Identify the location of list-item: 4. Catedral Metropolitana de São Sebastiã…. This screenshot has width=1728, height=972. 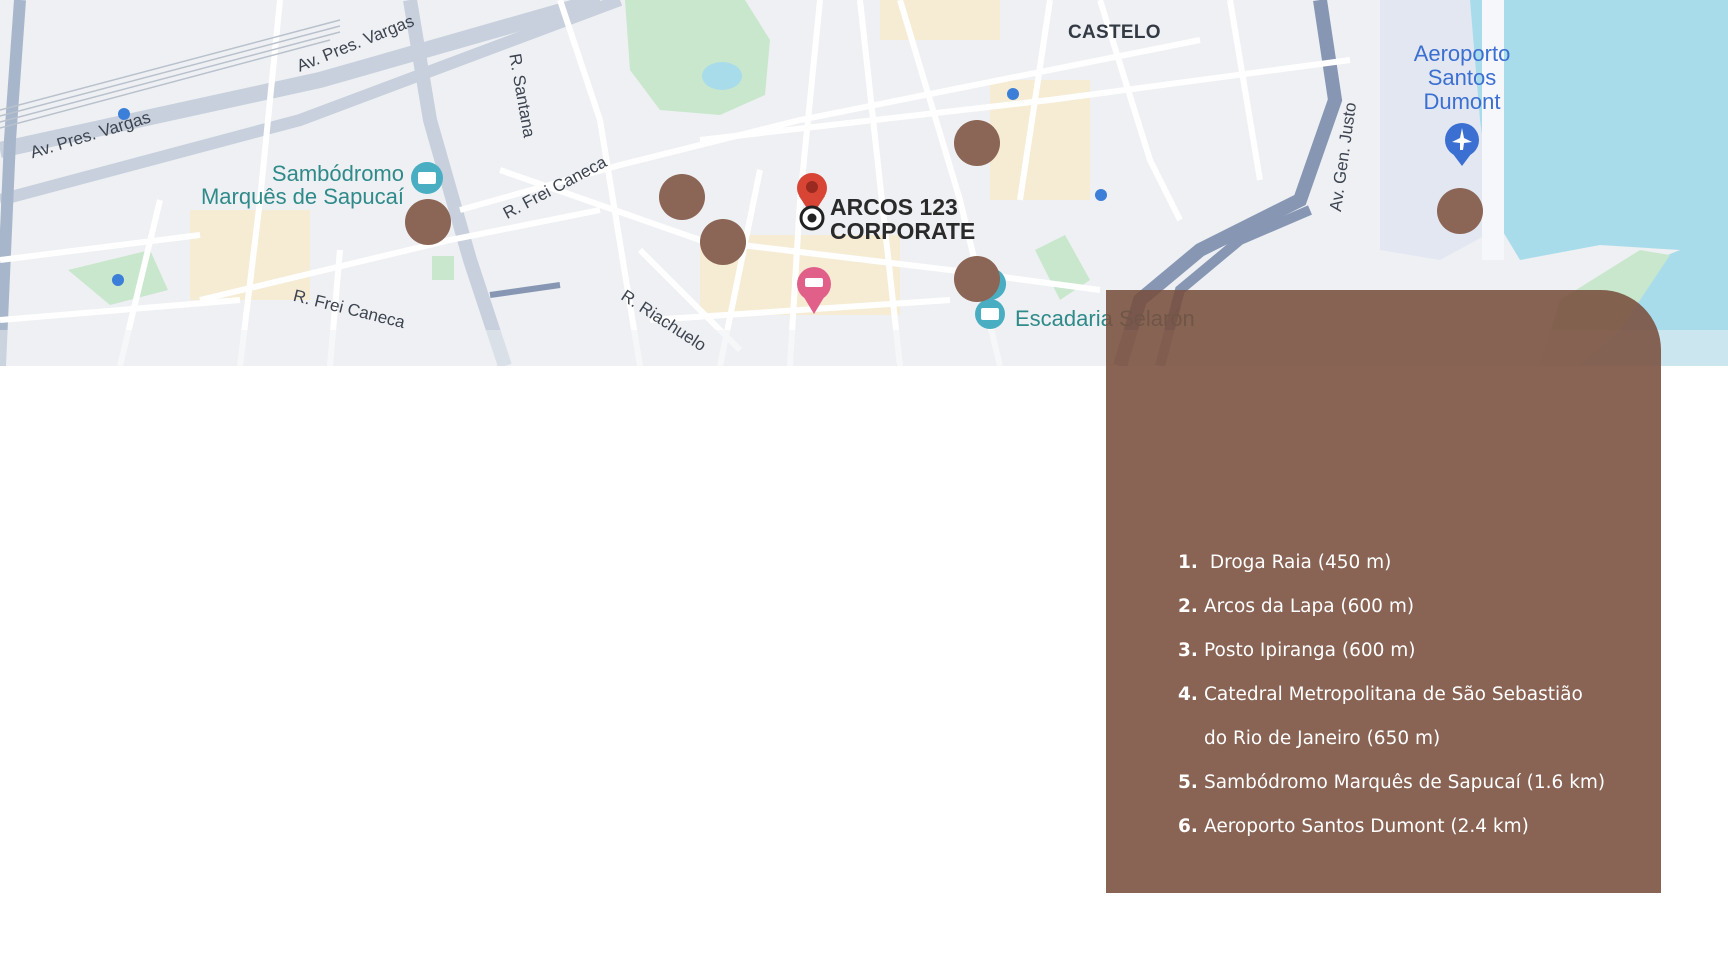
(1401, 717).